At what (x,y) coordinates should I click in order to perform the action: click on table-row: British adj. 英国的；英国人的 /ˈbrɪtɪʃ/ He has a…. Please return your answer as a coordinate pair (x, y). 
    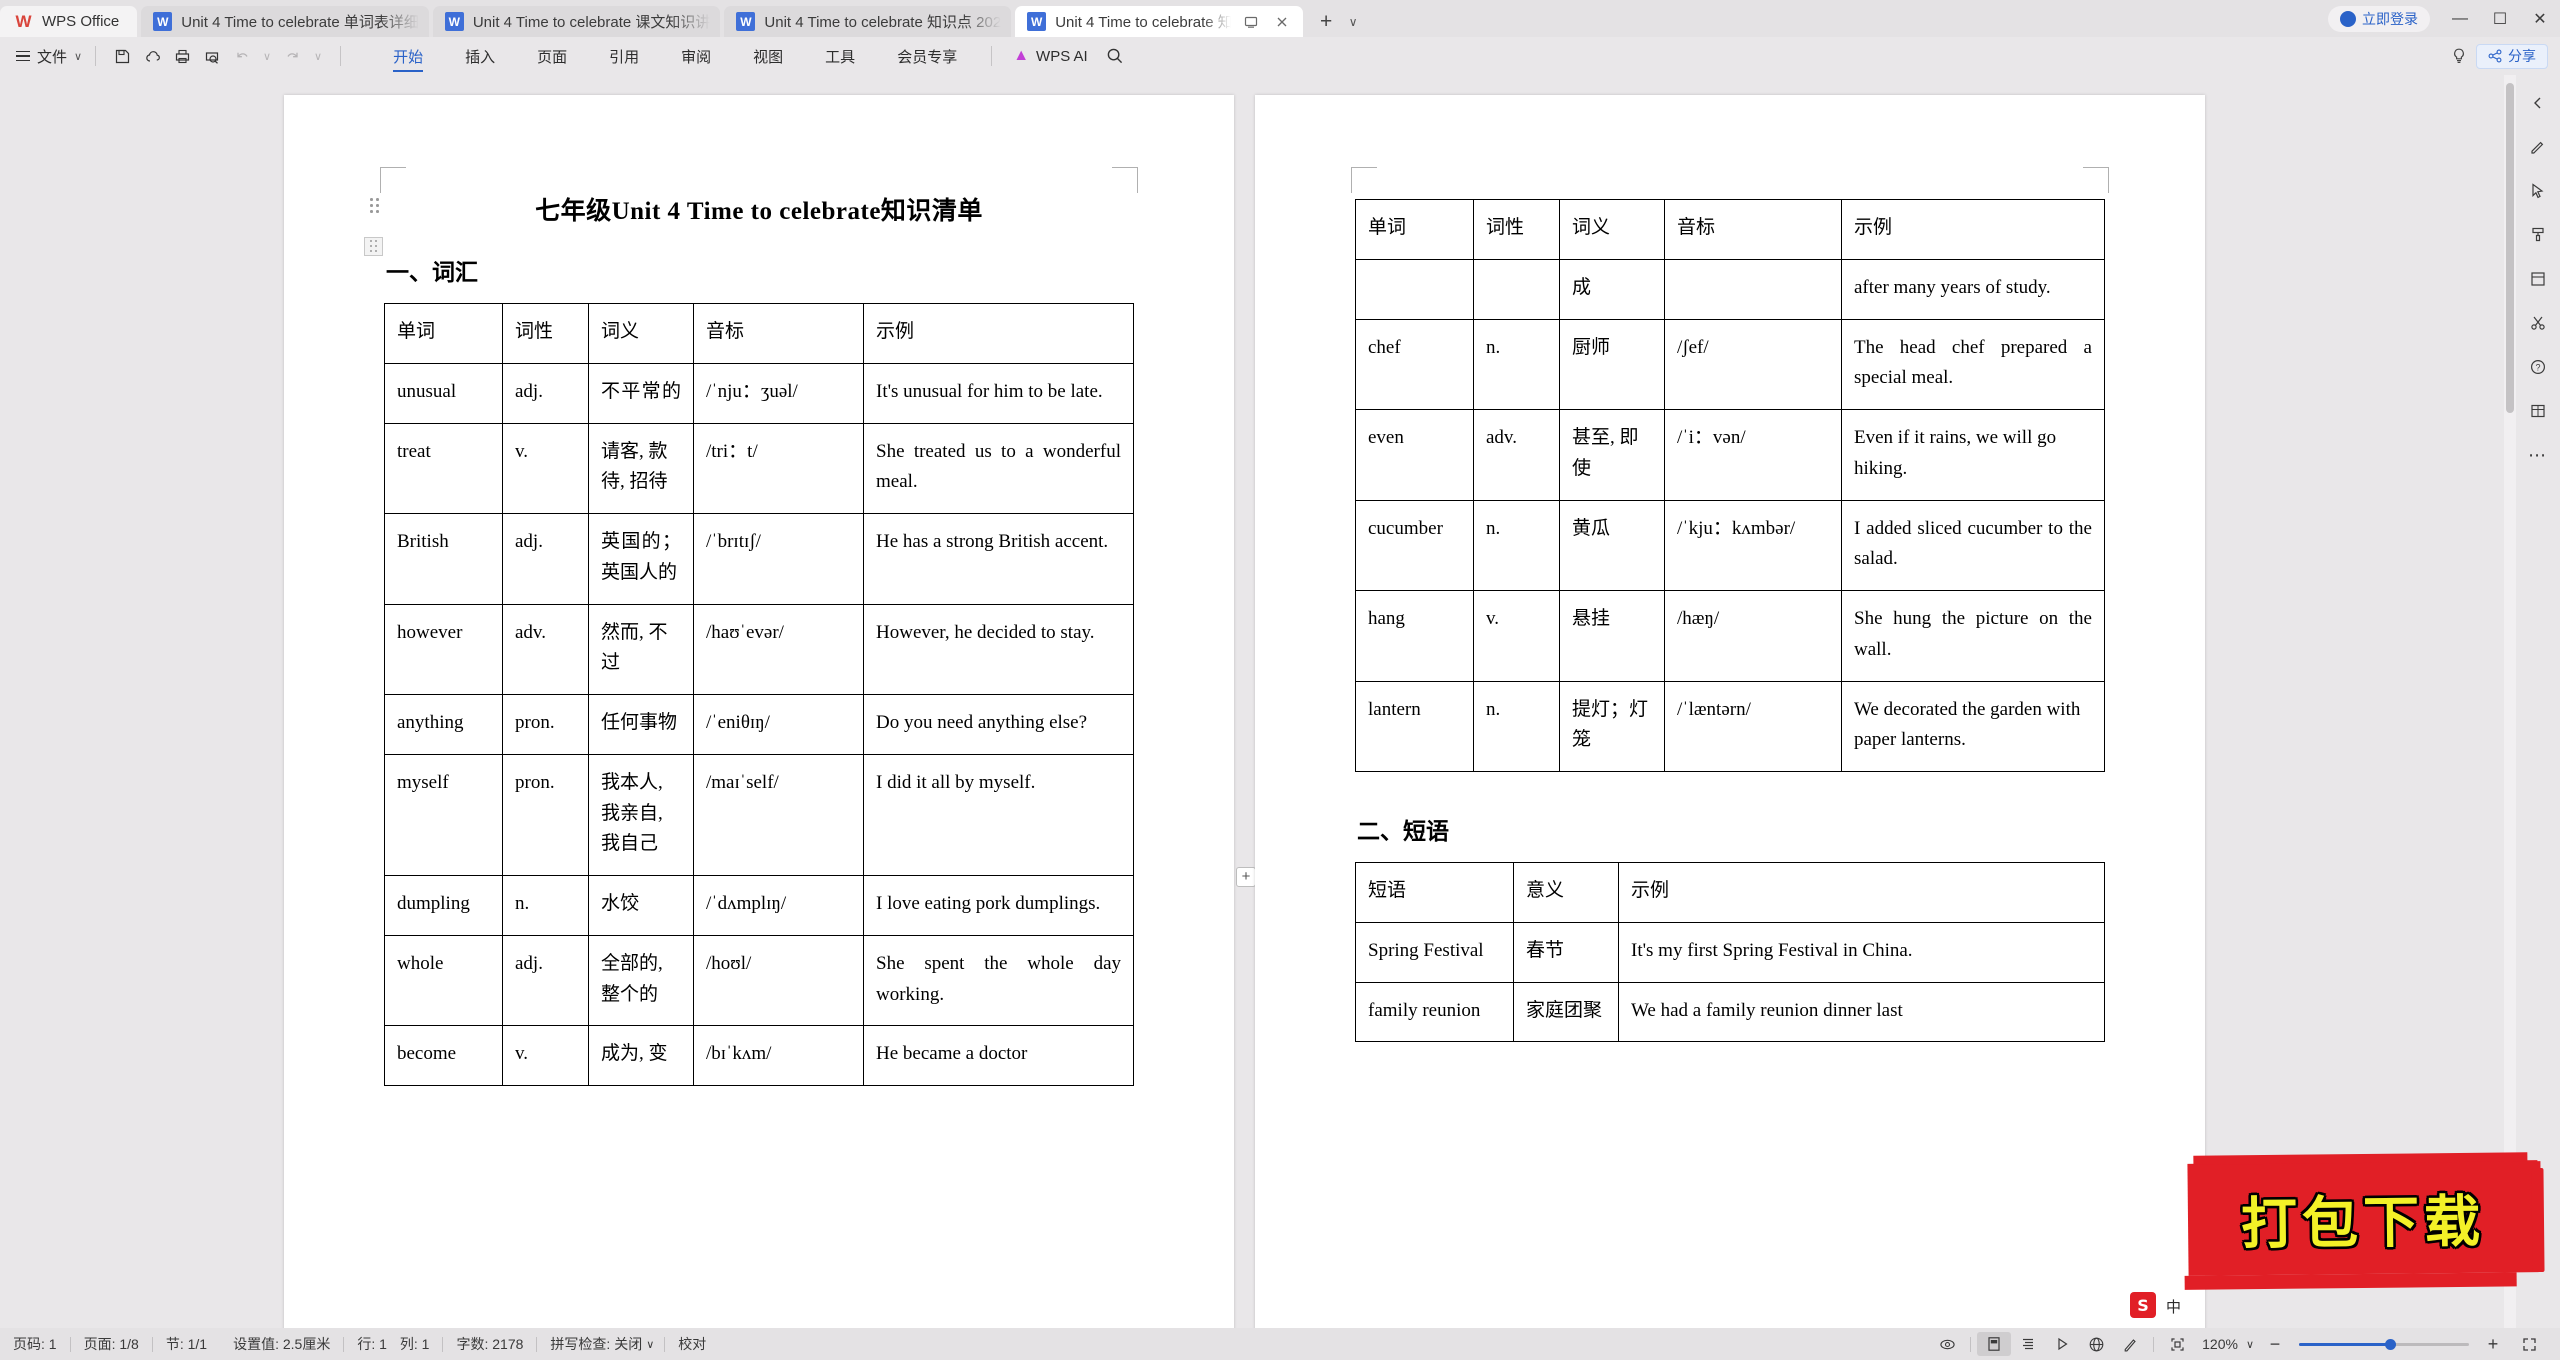
    Looking at the image, I should click on (759, 559).